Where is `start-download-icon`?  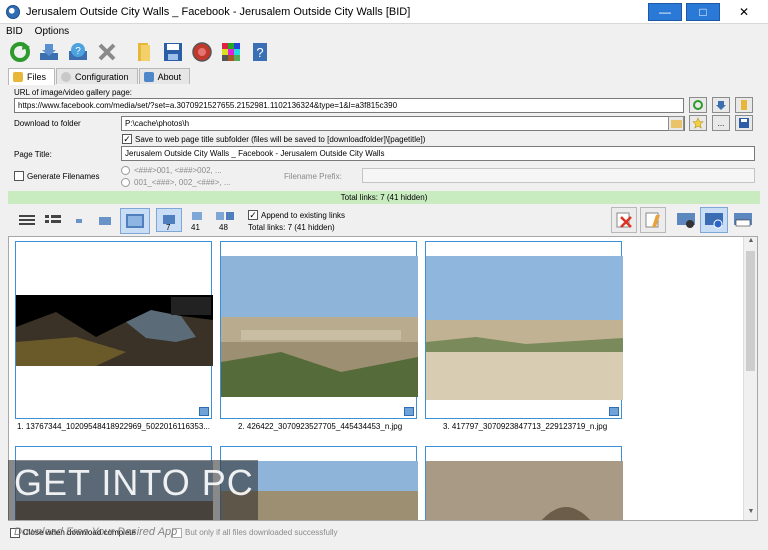 start-download-icon is located at coordinates (714, 220).